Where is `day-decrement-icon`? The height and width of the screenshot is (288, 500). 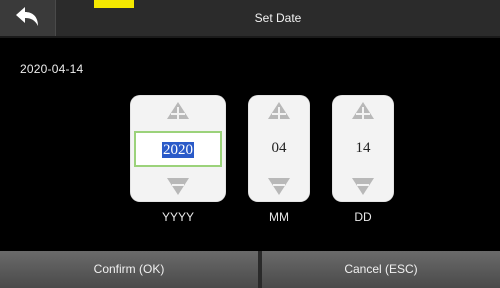
day-decrement-icon is located at coordinates (363, 186).